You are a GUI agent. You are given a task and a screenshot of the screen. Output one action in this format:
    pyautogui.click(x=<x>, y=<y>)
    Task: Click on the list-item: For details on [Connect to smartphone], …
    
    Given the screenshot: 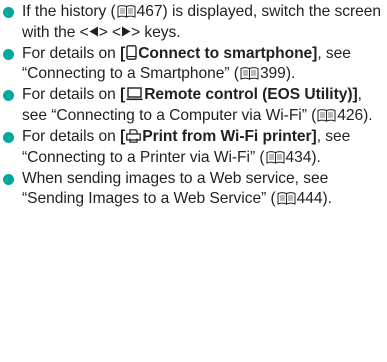 What is the action you would take?
    pyautogui.click(x=193, y=64)
    